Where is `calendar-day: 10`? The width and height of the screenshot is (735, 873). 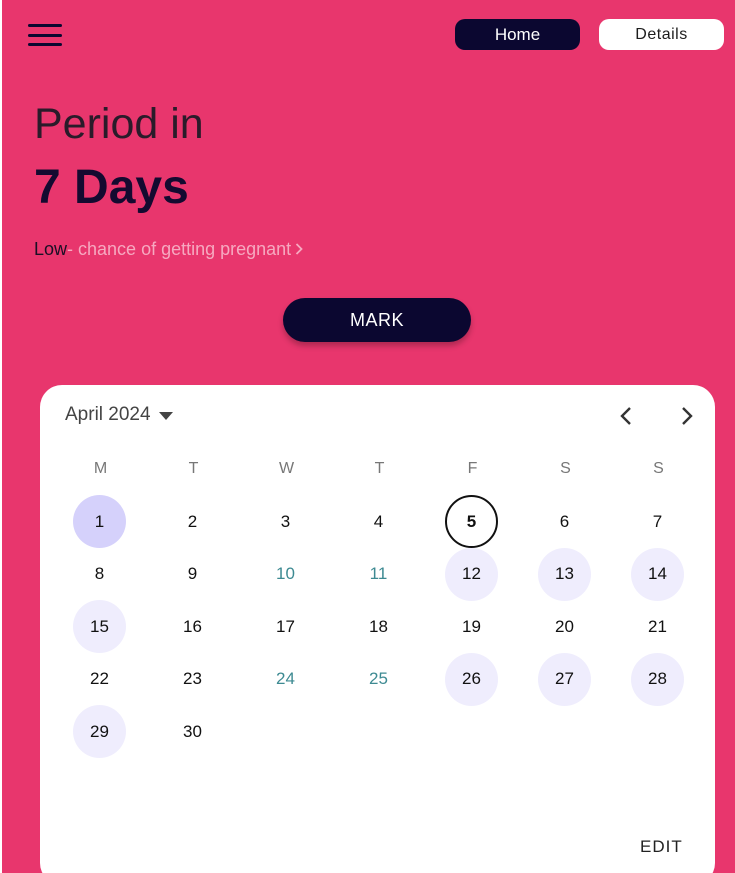 calendar-day: 10 is located at coordinates (285, 574).